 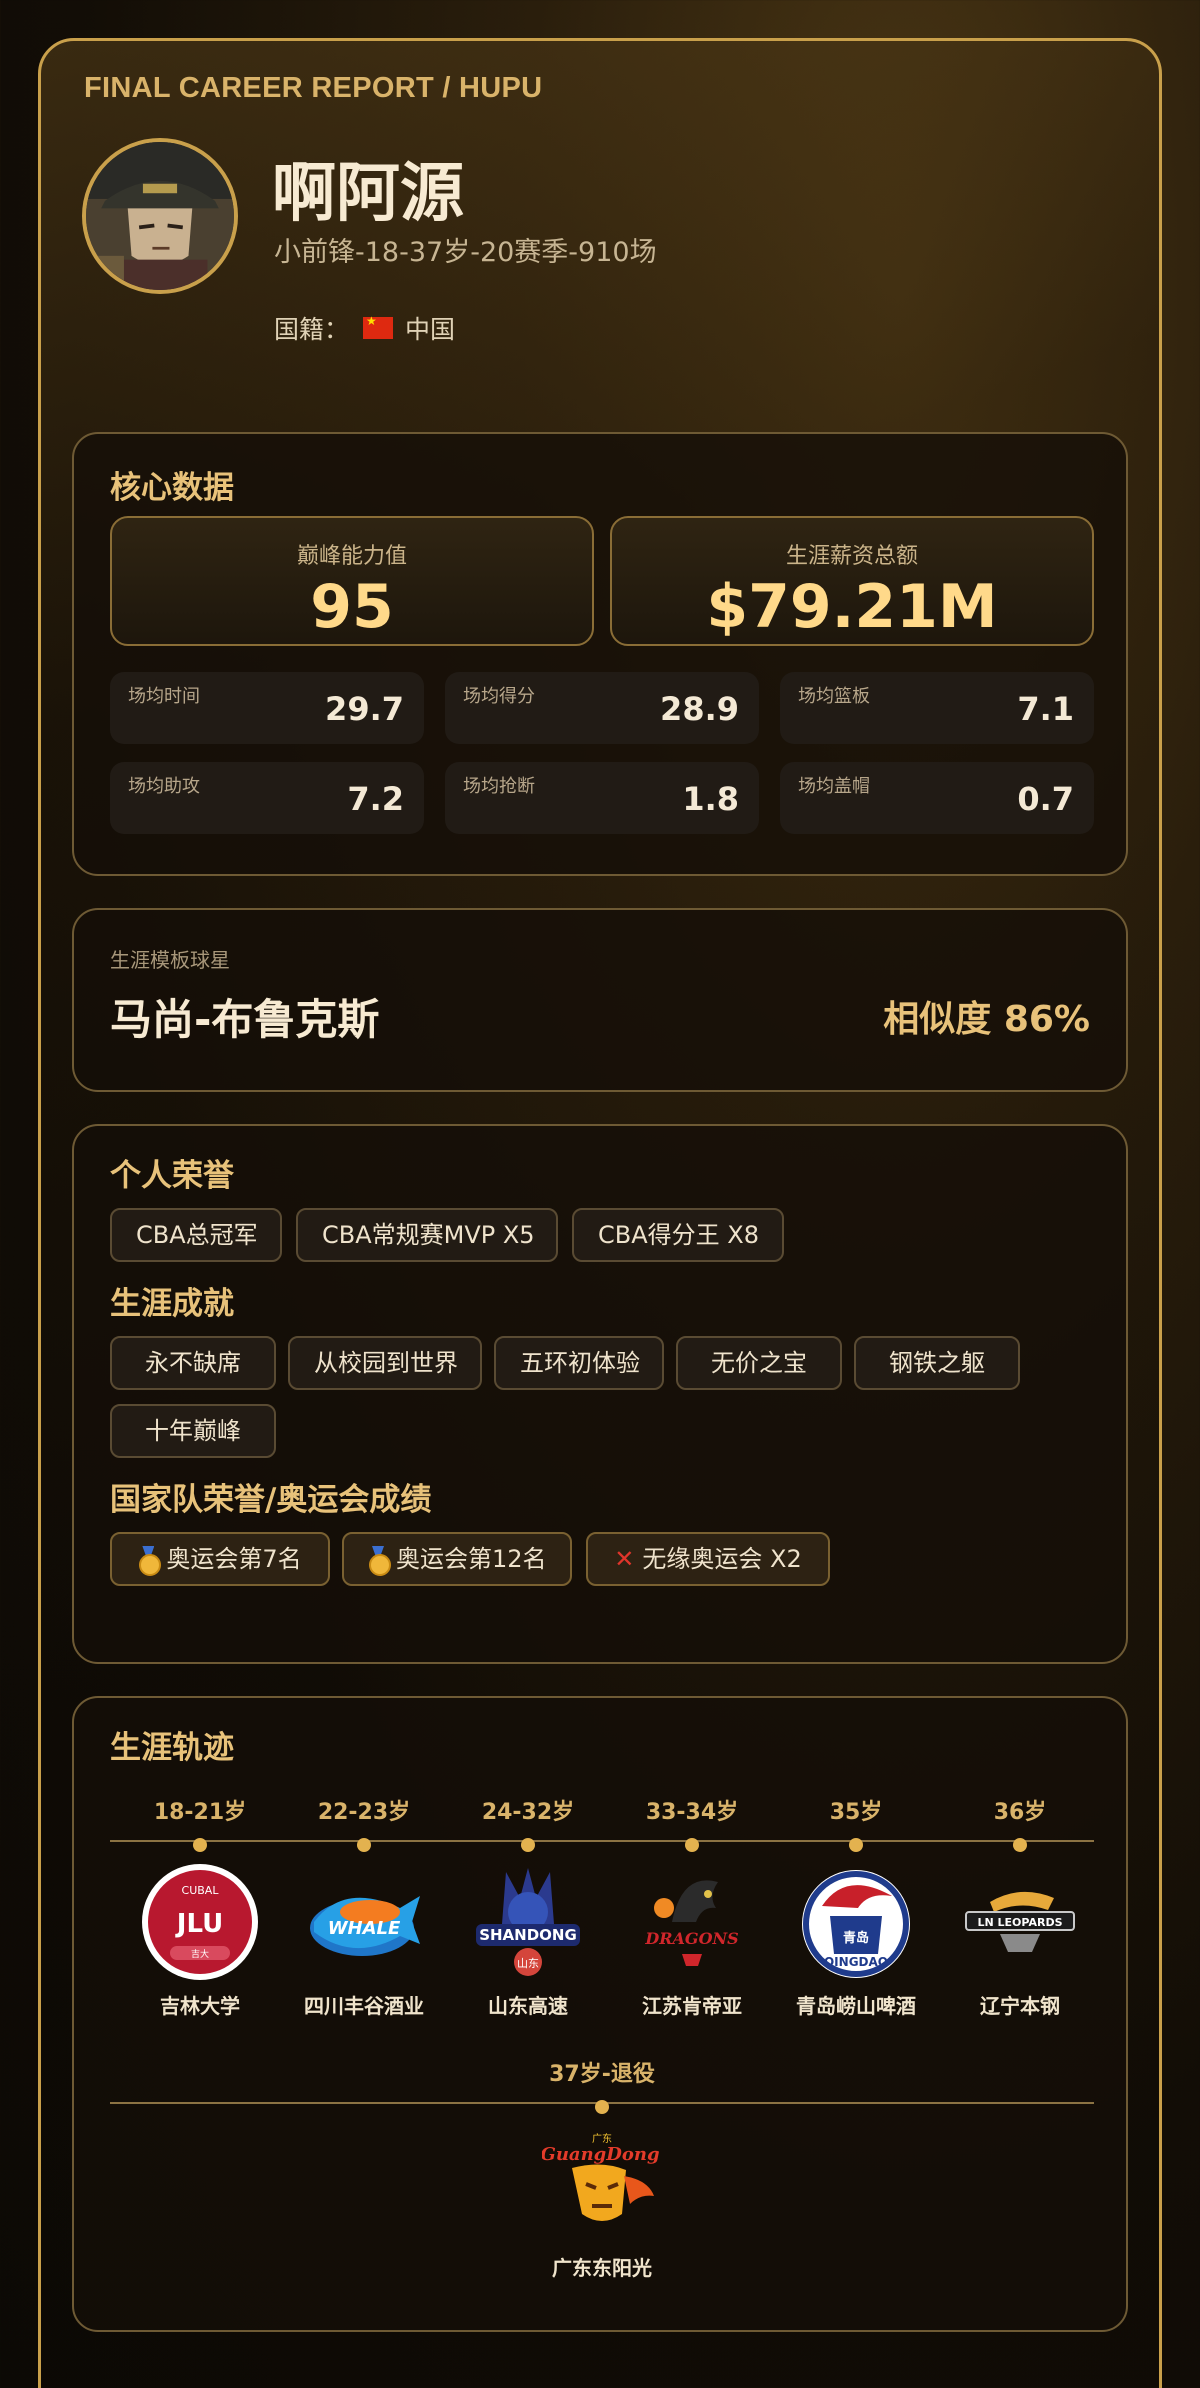 I want to click on template-player-name: 马尚-布鲁克斯, so click(x=245, y=1019).